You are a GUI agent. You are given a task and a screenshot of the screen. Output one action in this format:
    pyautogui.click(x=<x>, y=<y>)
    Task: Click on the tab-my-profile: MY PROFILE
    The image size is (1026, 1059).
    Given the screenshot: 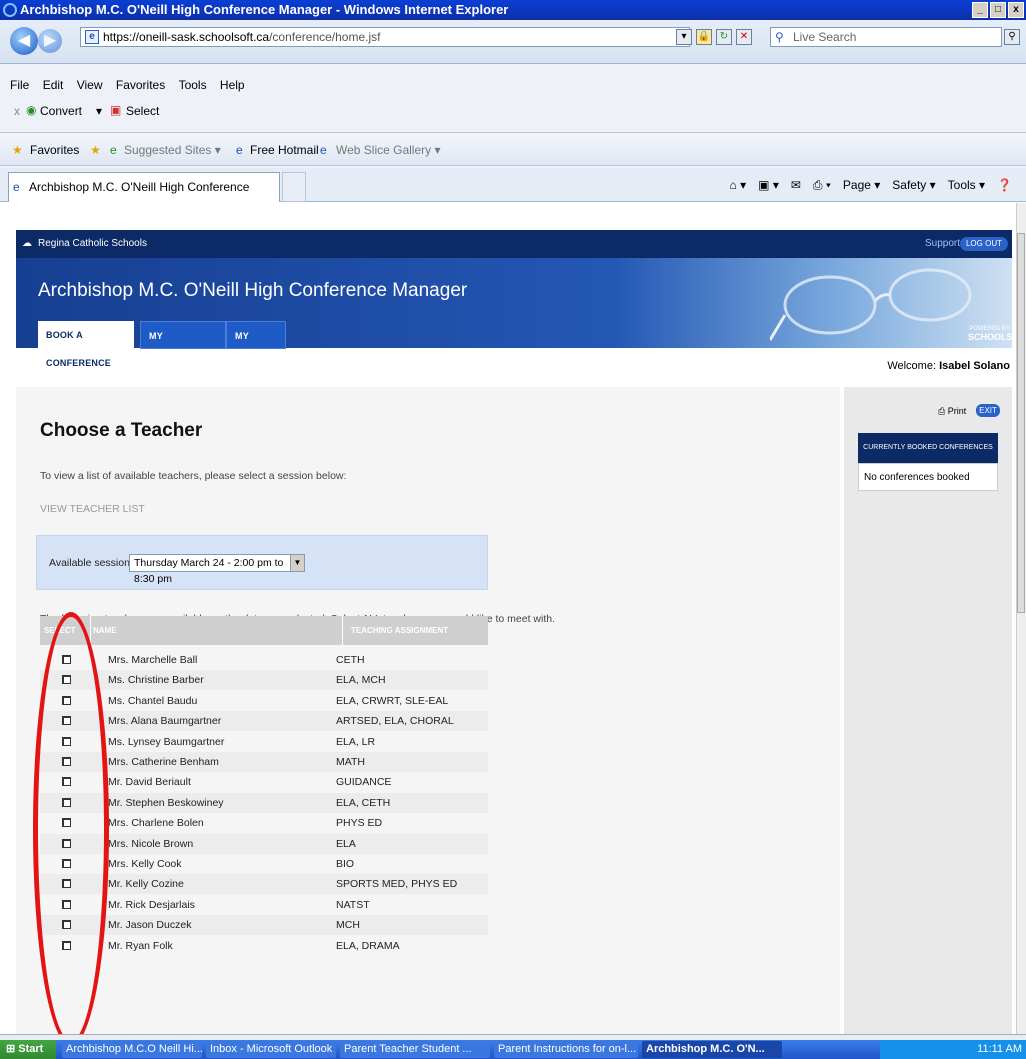 What is the action you would take?
    pyautogui.click(x=256, y=345)
    